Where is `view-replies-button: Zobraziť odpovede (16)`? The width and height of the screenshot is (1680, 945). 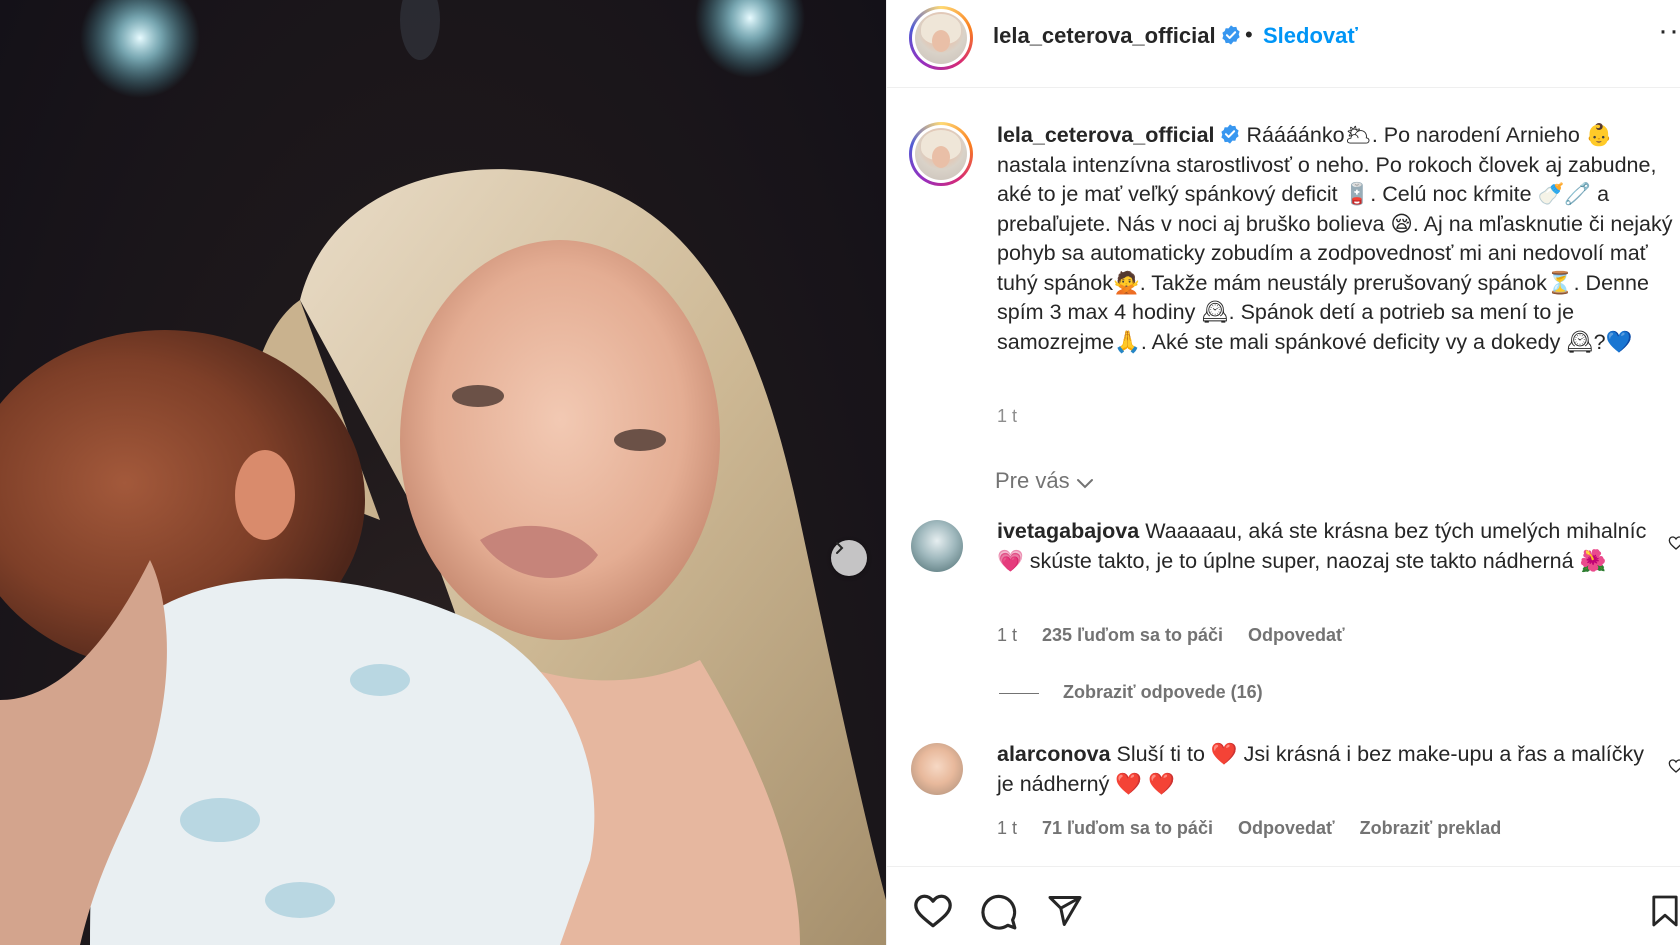 view-replies-button: Zobraziť odpovede (16) is located at coordinates (1131, 692).